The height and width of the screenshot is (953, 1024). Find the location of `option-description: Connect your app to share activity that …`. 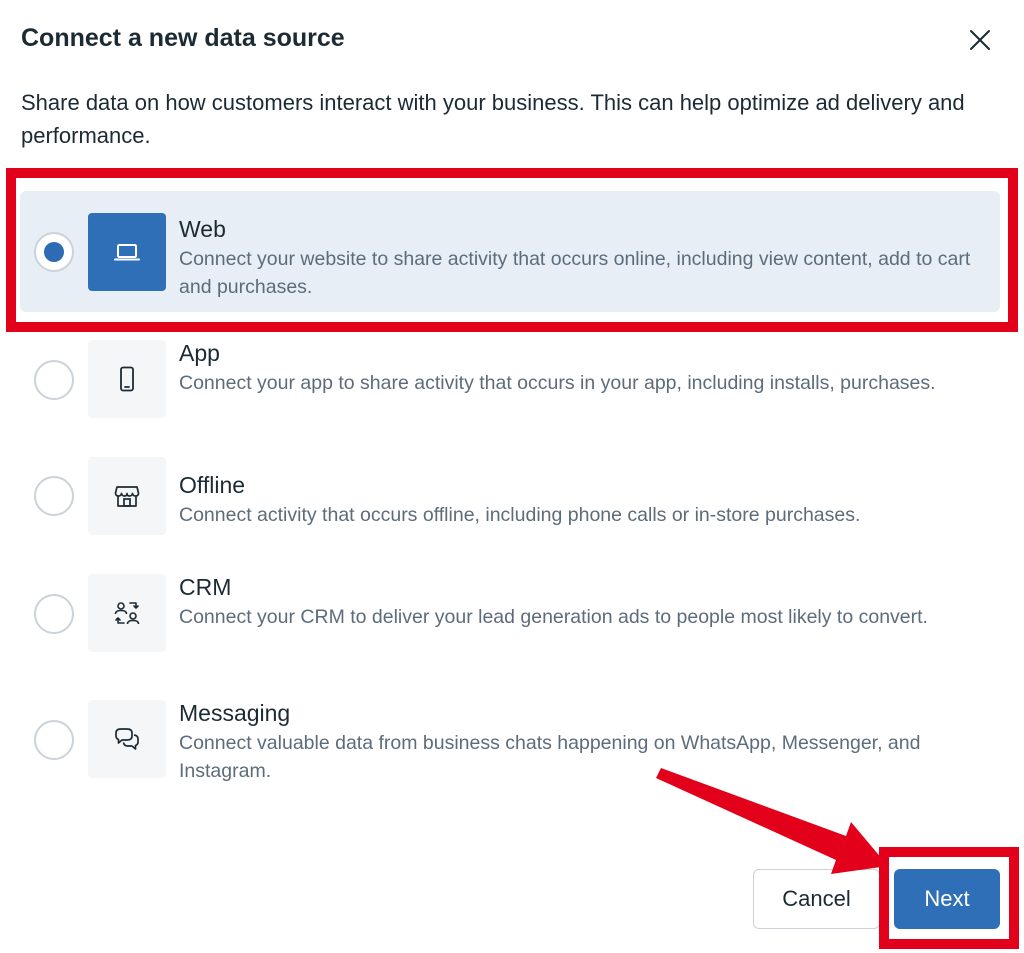

option-description: Connect your app to share activity that … is located at coordinates (557, 383).